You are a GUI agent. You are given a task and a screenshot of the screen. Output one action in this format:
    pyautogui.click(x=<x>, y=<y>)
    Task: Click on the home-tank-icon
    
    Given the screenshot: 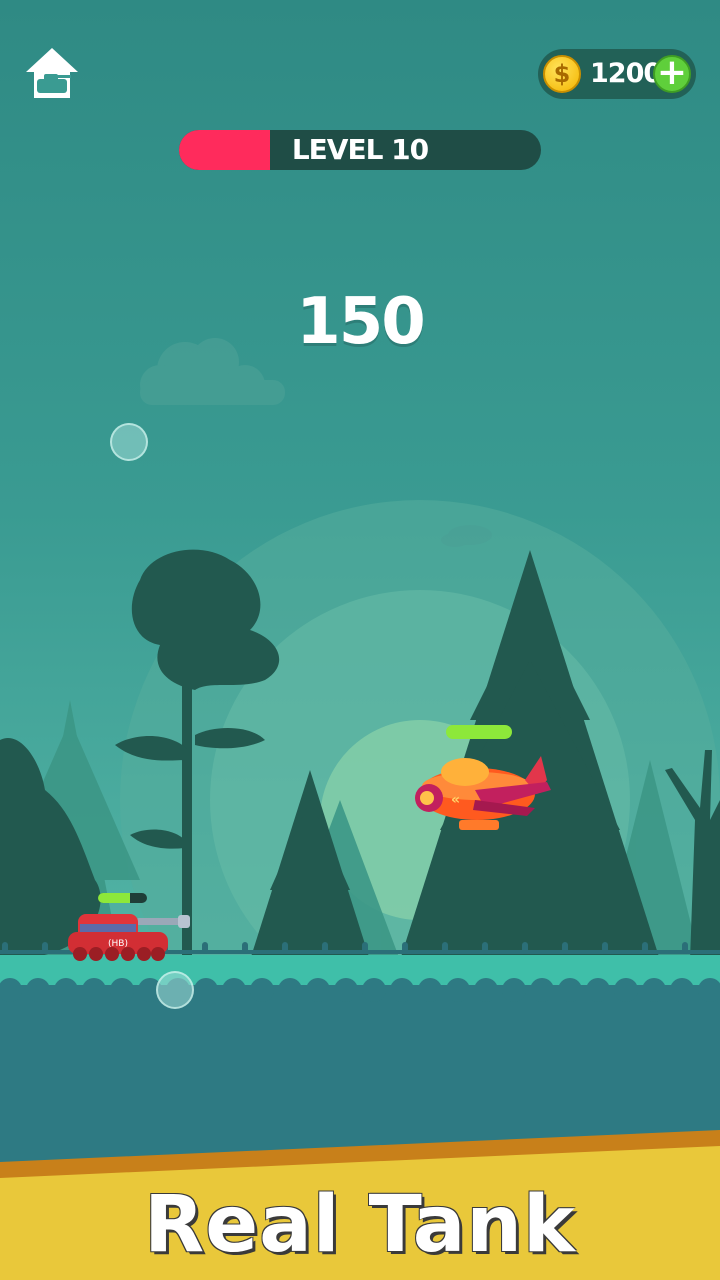 What is the action you would take?
    pyautogui.click(x=52, y=73)
    